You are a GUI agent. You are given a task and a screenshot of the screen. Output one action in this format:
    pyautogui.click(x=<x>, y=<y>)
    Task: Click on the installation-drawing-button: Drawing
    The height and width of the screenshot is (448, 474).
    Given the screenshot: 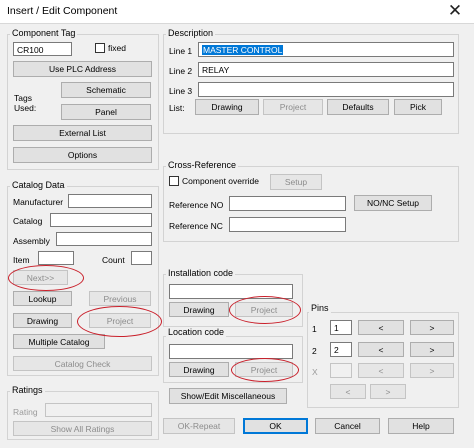 What is the action you would take?
    pyautogui.click(x=199, y=309)
    